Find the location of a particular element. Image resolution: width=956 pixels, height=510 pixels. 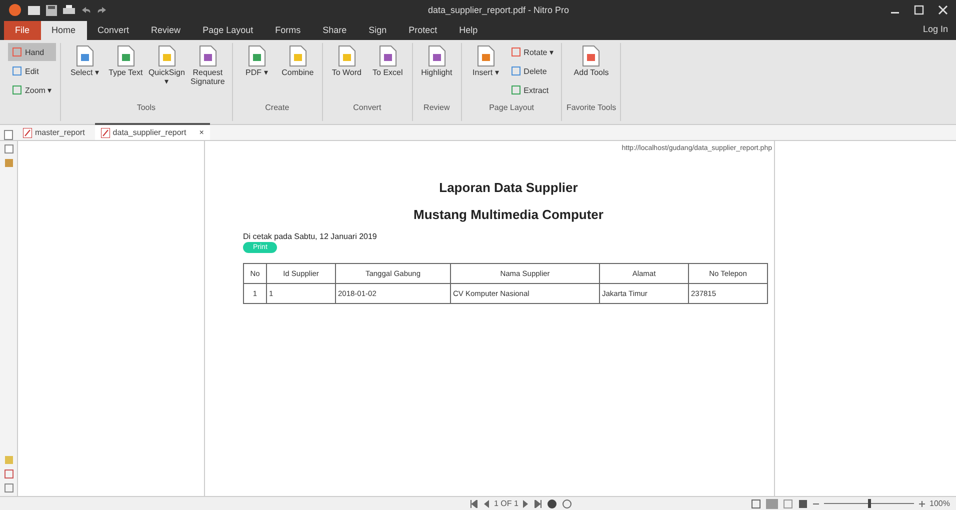

print-icon is located at coordinates (69, 10).